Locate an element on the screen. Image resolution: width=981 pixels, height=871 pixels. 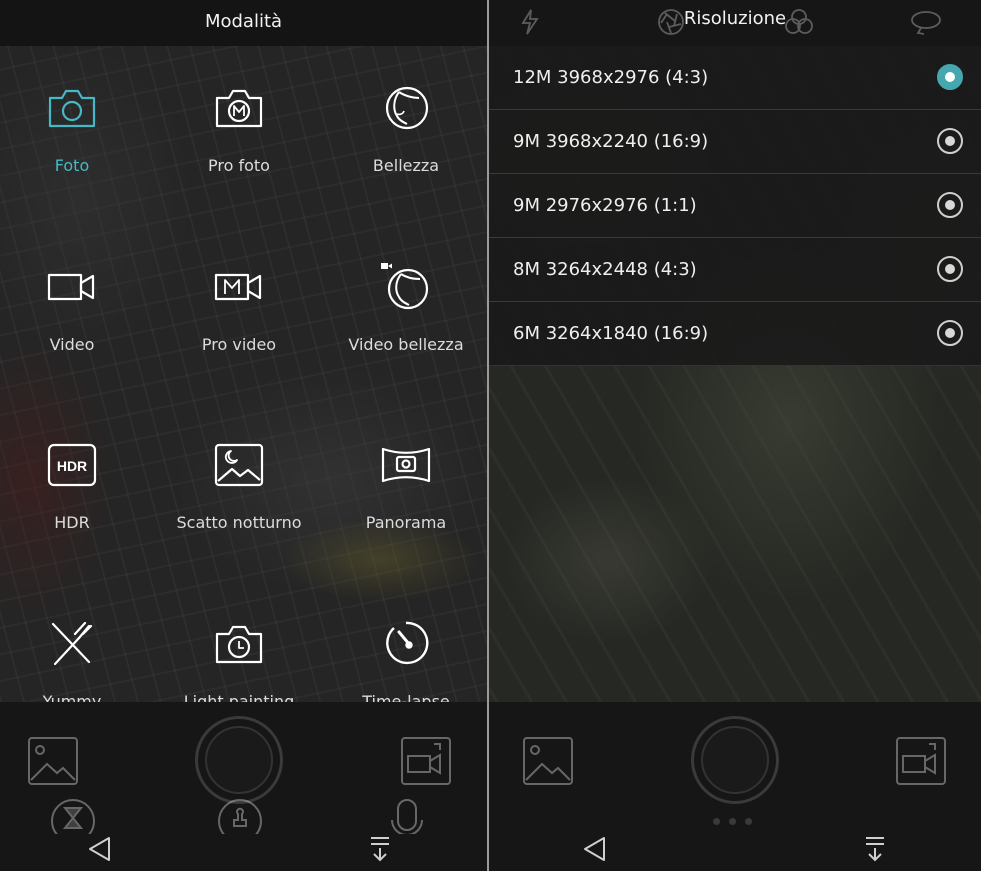
mode-label: Video bellezza is located at coordinates (406, 344).